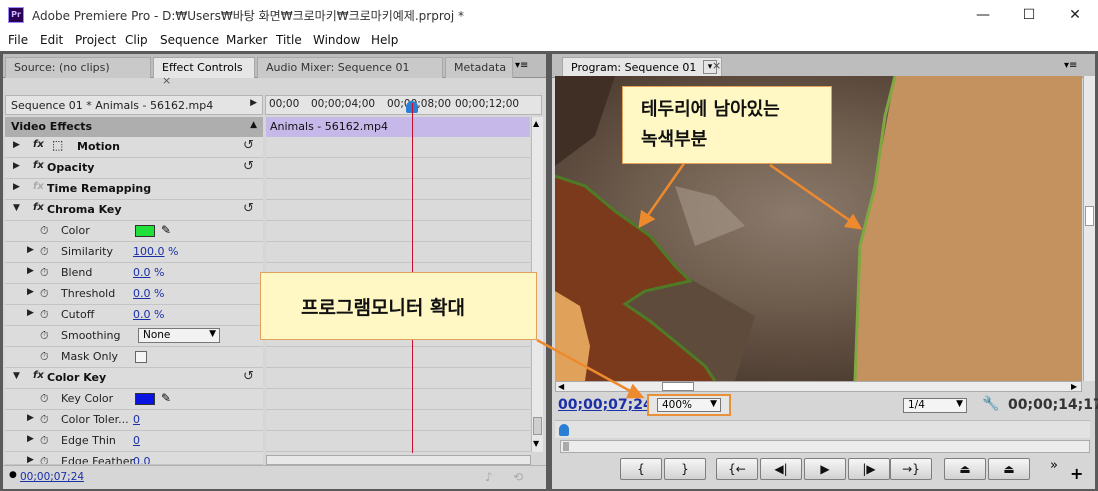 The image size is (1098, 491). What do you see at coordinates (642, 67) in the screenshot?
I see `tab-program-monitor: Program: Sequence 01 ▾` at bounding box center [642, 67].